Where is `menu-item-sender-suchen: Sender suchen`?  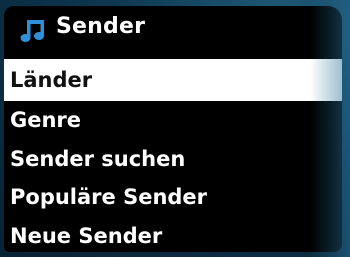 menu-item-sender-suchen: Sender suchen is located at coordinates (173, 159).